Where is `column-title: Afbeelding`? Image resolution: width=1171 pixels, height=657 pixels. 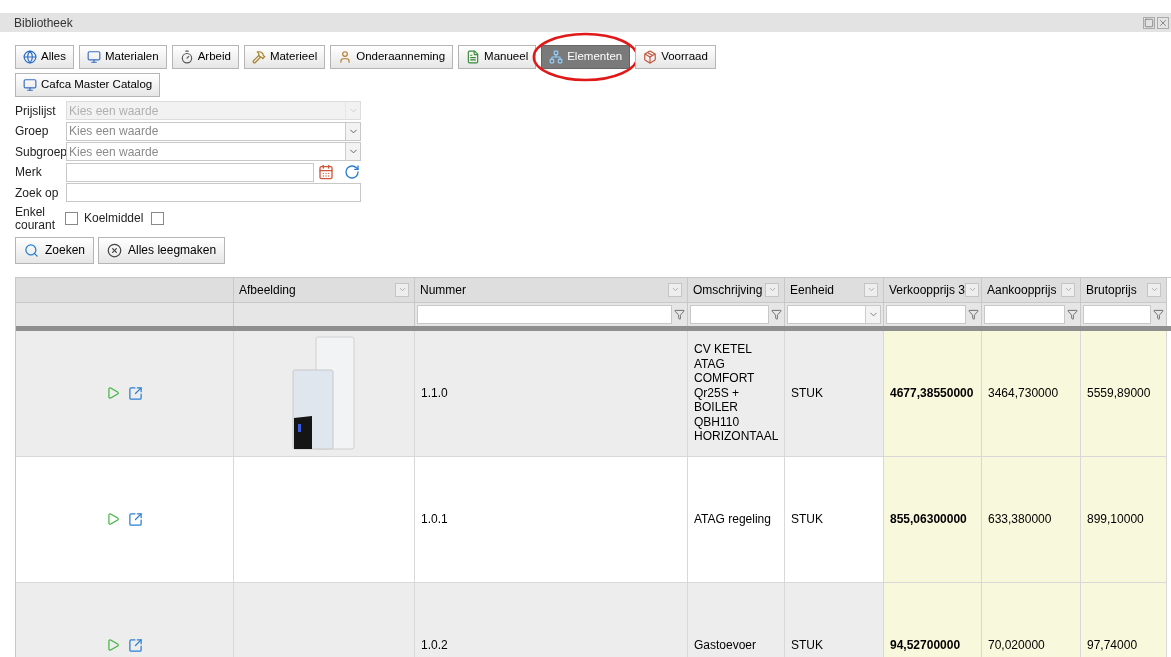
column-title: Afbeelding is located at coordinates (267, 290).